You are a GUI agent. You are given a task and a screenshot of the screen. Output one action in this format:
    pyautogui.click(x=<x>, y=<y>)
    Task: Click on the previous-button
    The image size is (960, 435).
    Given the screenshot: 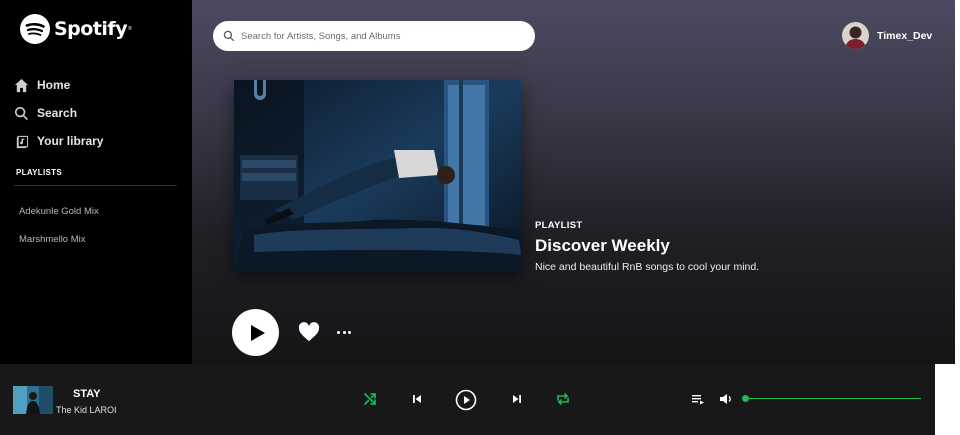 What is the action you would take?
    pyautogui.click(x=417, y=399)
    